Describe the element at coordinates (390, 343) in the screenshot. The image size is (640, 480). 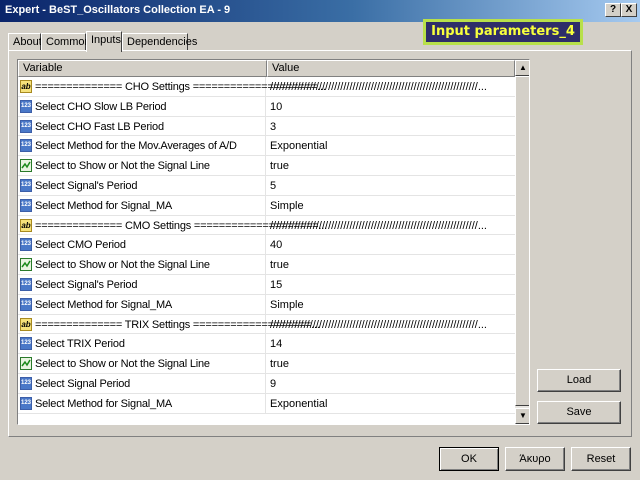
I see `value-cell: 14` at that location.